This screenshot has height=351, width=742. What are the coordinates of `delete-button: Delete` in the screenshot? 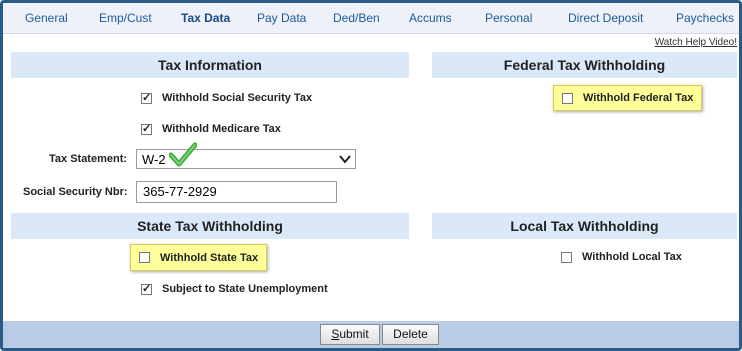 It's located at (410, 334).